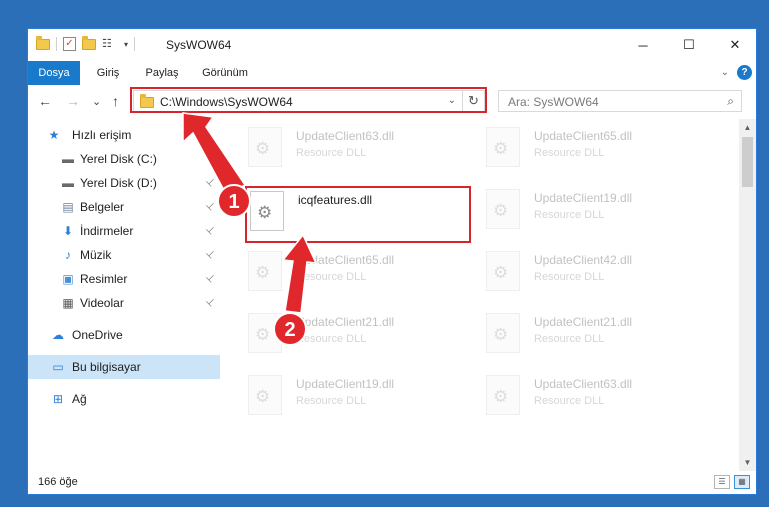  What do you see at coordinates (747, 162) in the screenshot?
I see `scroll-thumb` at bounding box center [747, 162].